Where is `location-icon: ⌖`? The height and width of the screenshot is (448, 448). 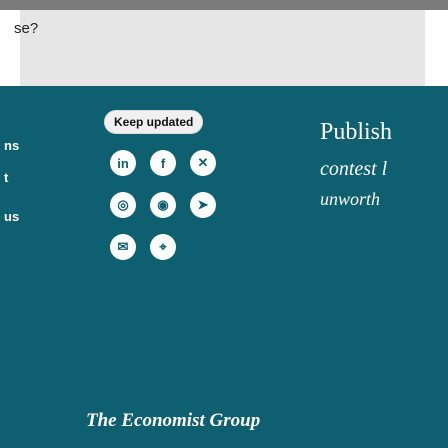
location-icon: ⌖ is located at coordinates (163, 247).